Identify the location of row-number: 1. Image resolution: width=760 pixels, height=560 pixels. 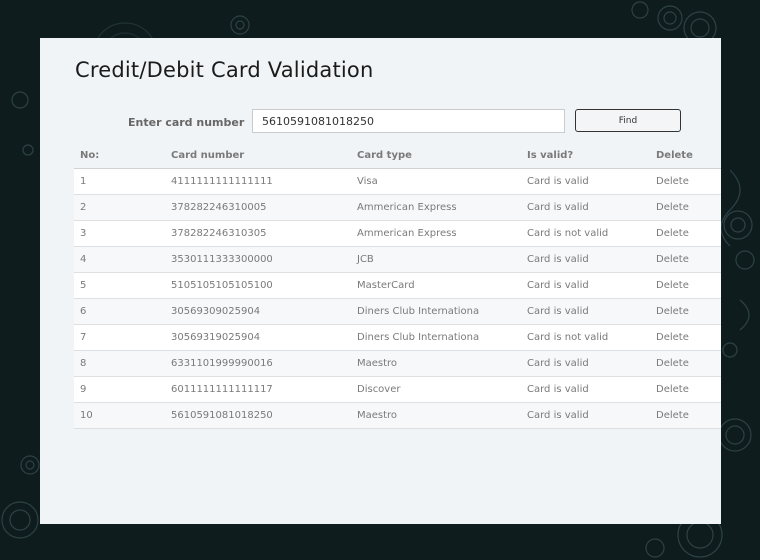
(83, 181).